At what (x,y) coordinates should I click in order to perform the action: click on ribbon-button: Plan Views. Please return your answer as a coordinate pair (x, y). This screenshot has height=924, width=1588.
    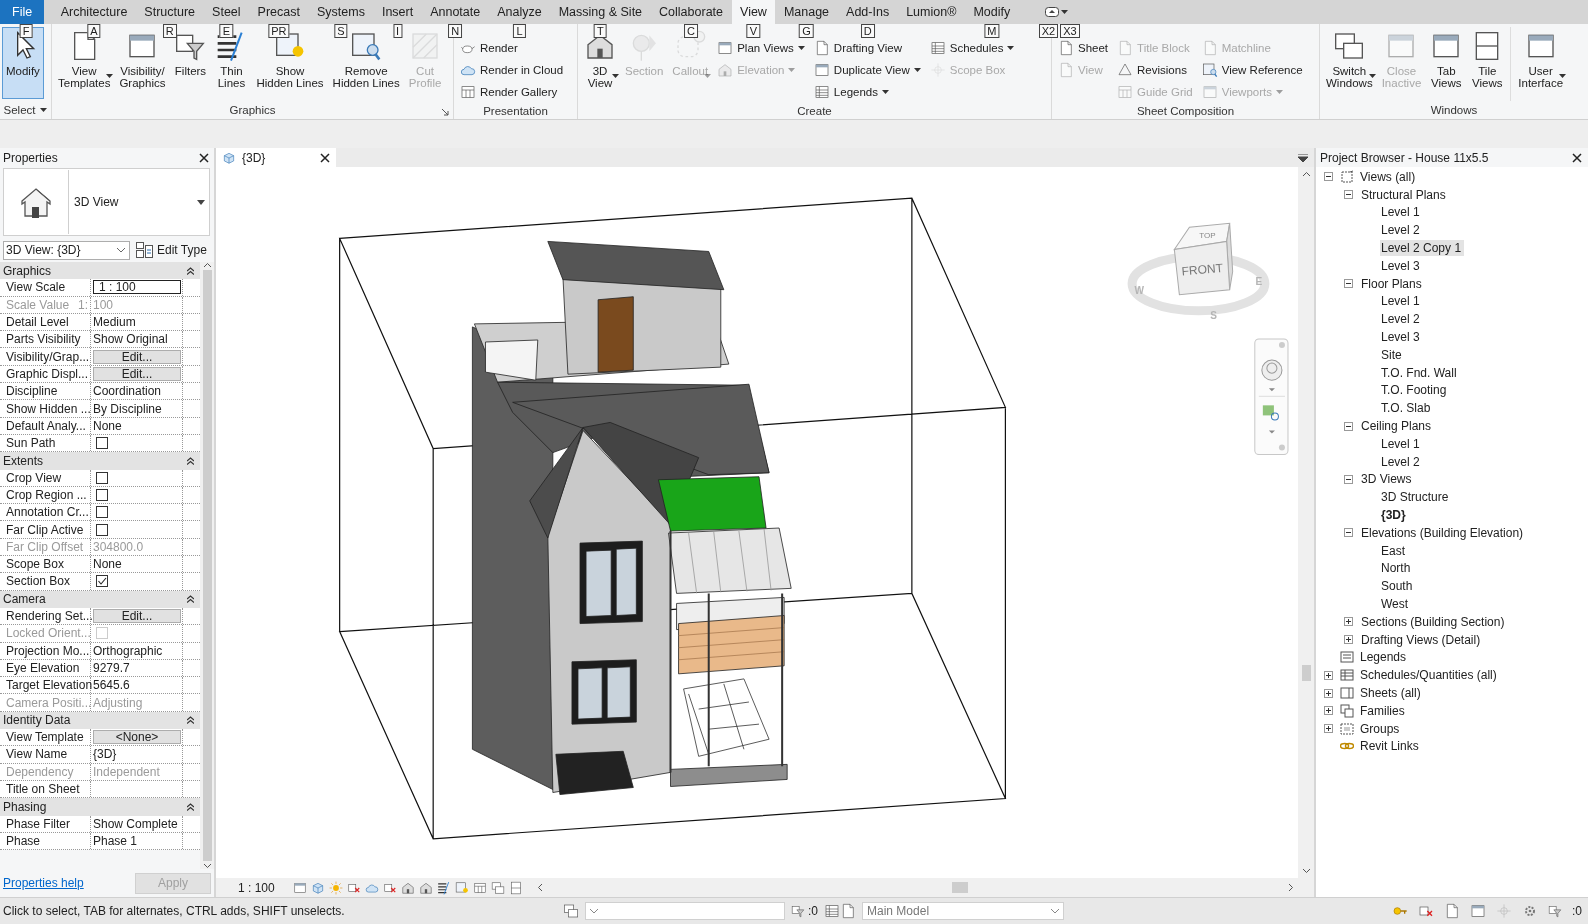
    Looking at the image, I should click on (761, 48).